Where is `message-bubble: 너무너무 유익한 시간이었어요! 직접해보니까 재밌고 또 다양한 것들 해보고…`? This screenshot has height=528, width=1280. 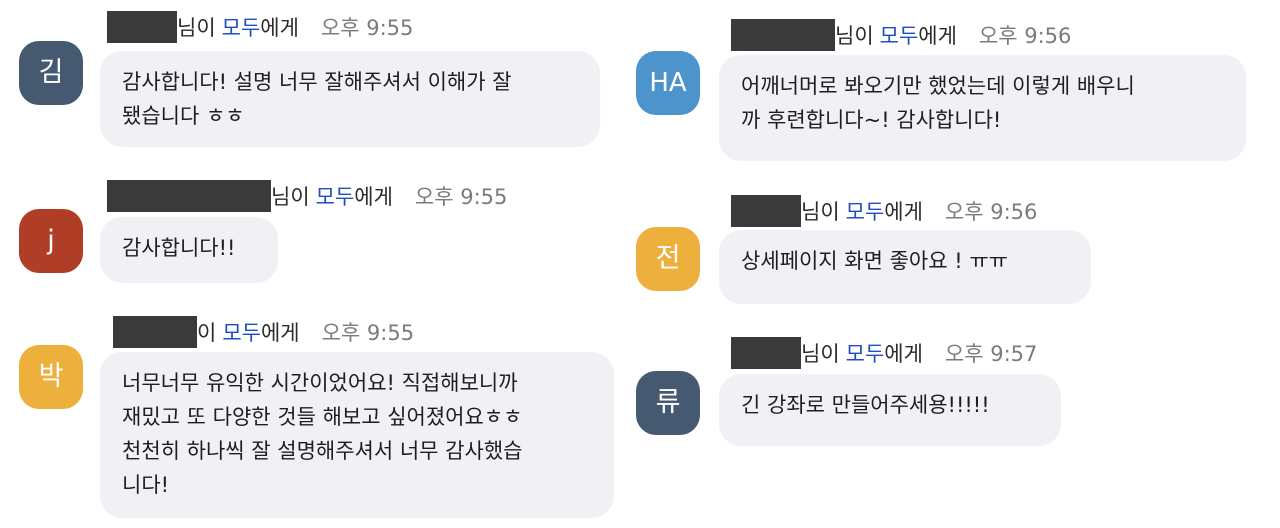 message-bubble: 너무너무 유익한 시간이었어요! 직접해보니까 재밌고 또 다양한 것들 해보고… is located at coordinates (357, 435).